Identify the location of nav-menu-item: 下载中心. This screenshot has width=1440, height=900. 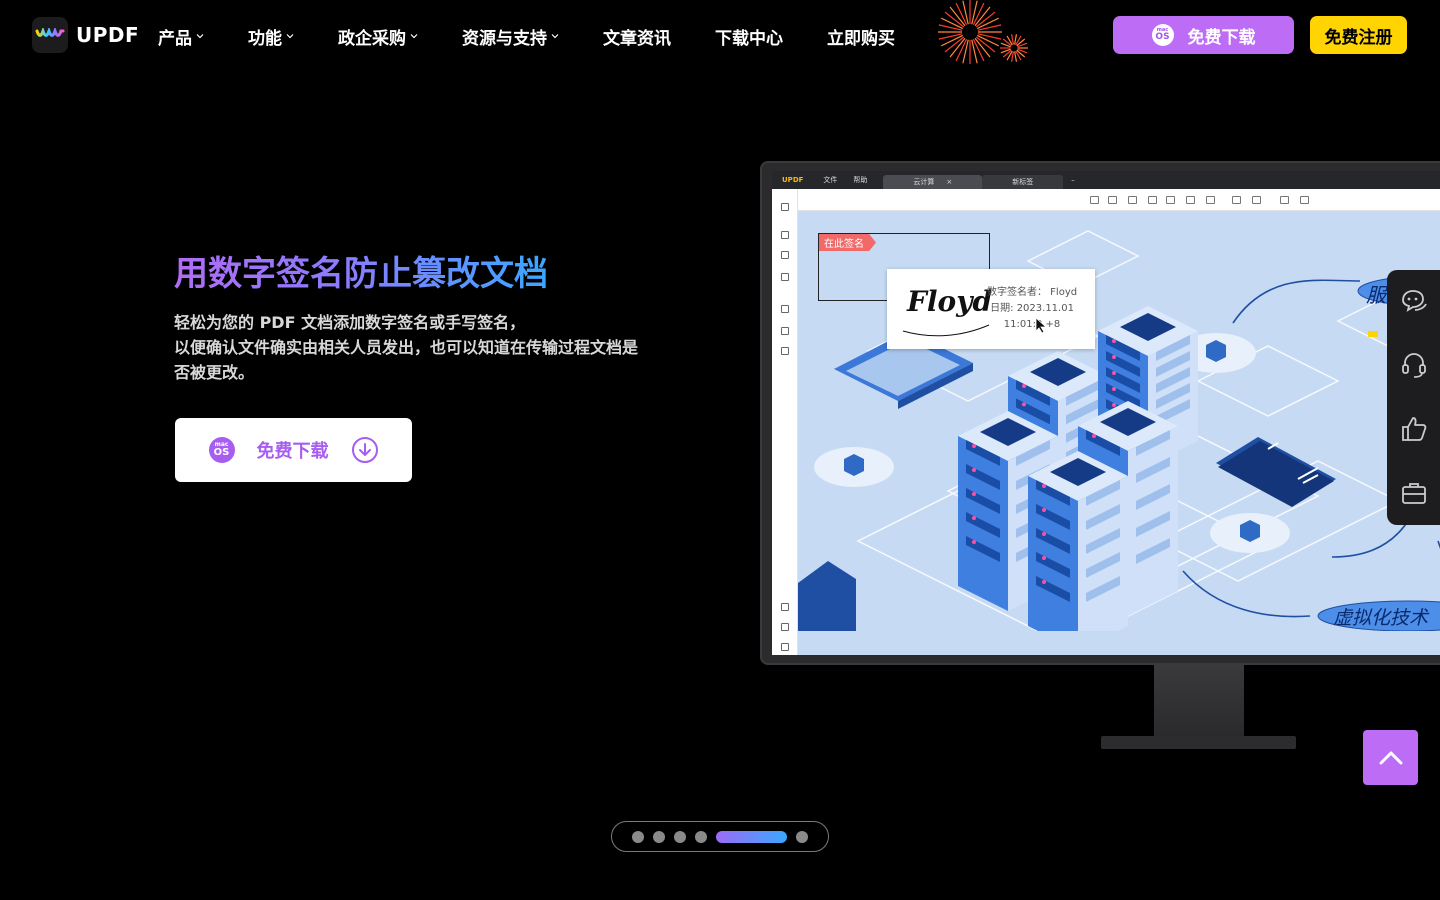
(749, 36).